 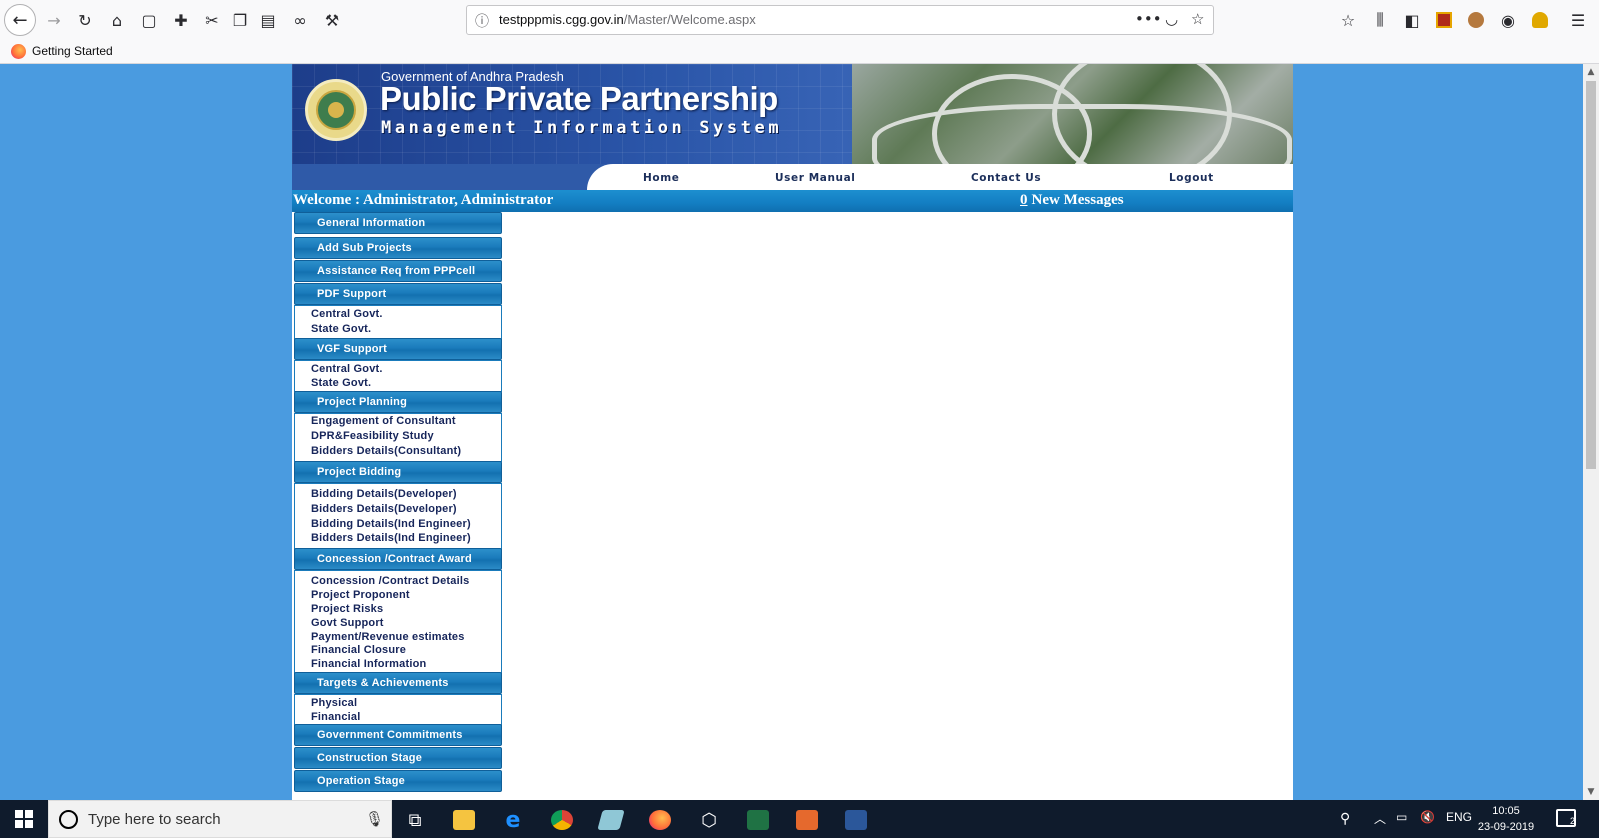 I want to click on file-explorer-icon, so click(x=464, y=820).